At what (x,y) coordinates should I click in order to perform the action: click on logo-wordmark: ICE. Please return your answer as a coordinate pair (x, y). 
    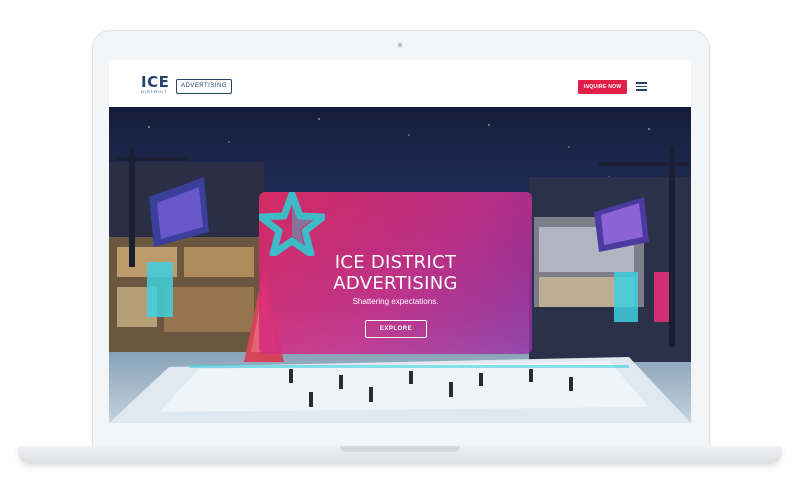
    Looking at the image, I should click on (155, 82).